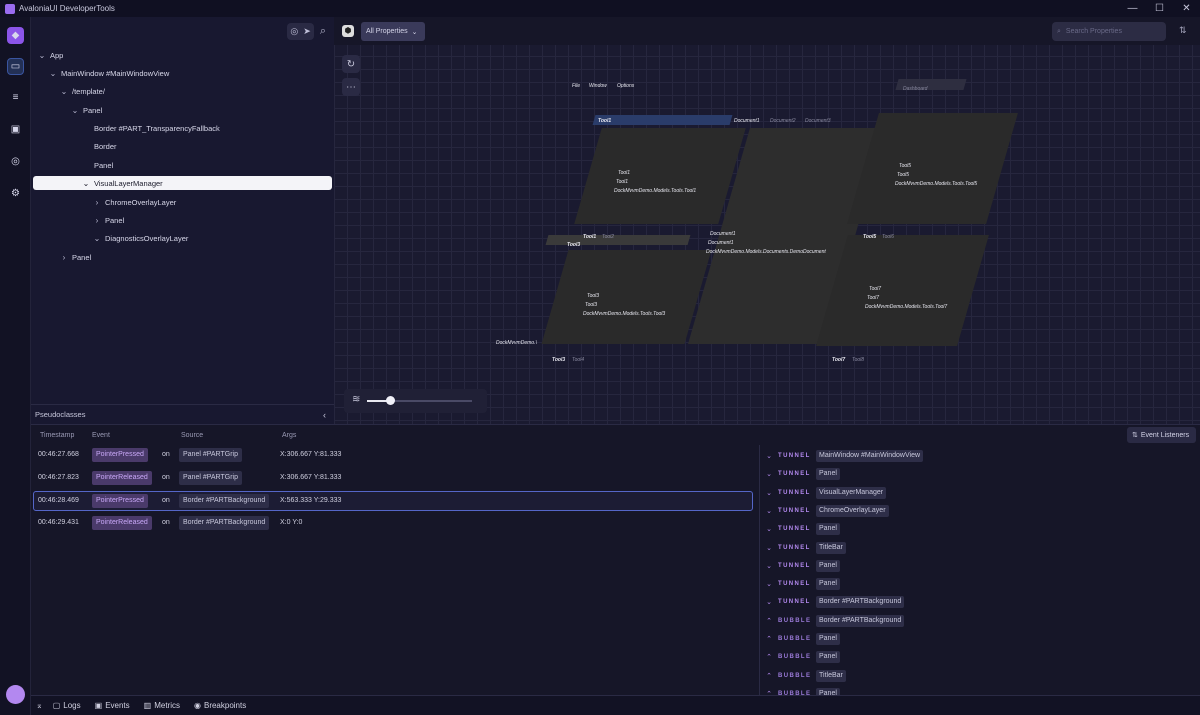 The image size is (1200, 715). What do you see at coordinates (978, 548) in the screenshot?
I see `route-row: ⌄ TUNNEL TitleBar` at bounding box center [978, 548].